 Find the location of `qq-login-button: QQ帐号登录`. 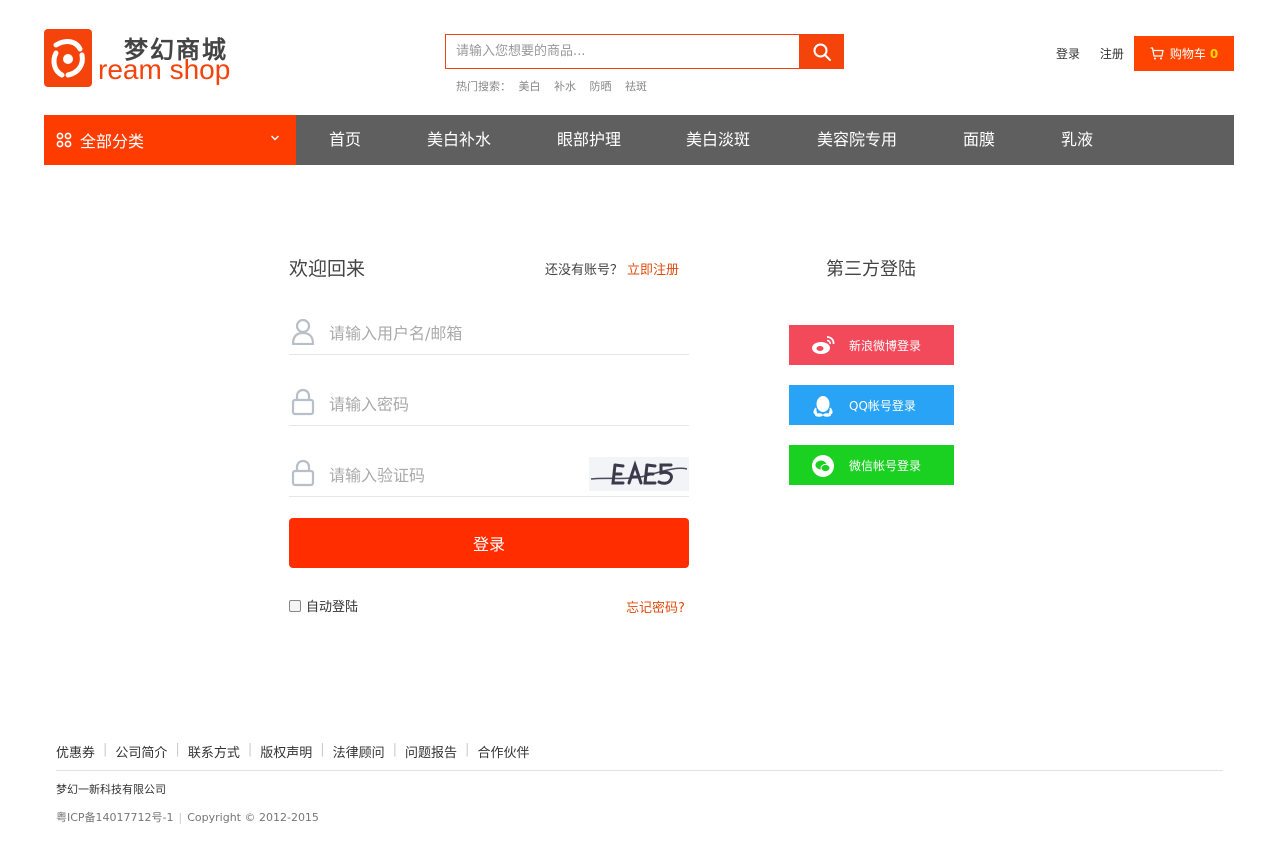

qq-login-button: QQ帐号登录 is located at coordinates (871, 405).